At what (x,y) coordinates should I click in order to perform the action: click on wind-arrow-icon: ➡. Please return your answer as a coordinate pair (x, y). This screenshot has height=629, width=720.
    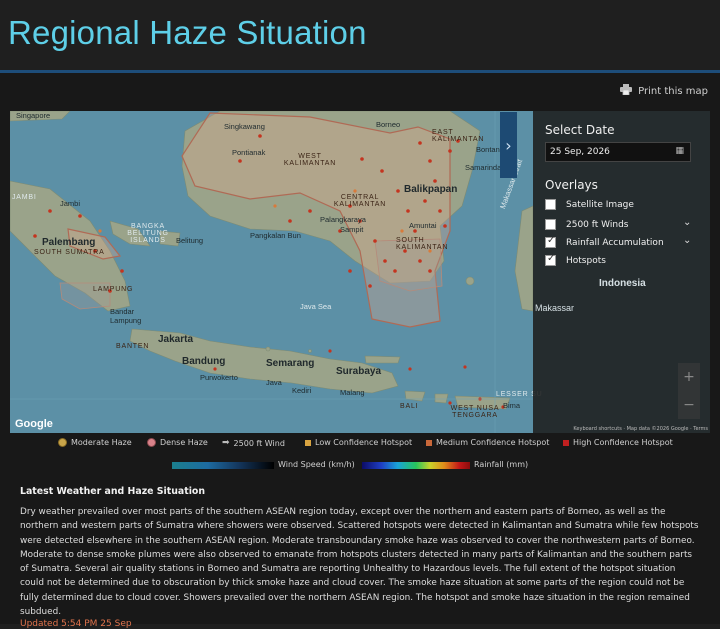
    Looking at the image, I should click on (226, 443).